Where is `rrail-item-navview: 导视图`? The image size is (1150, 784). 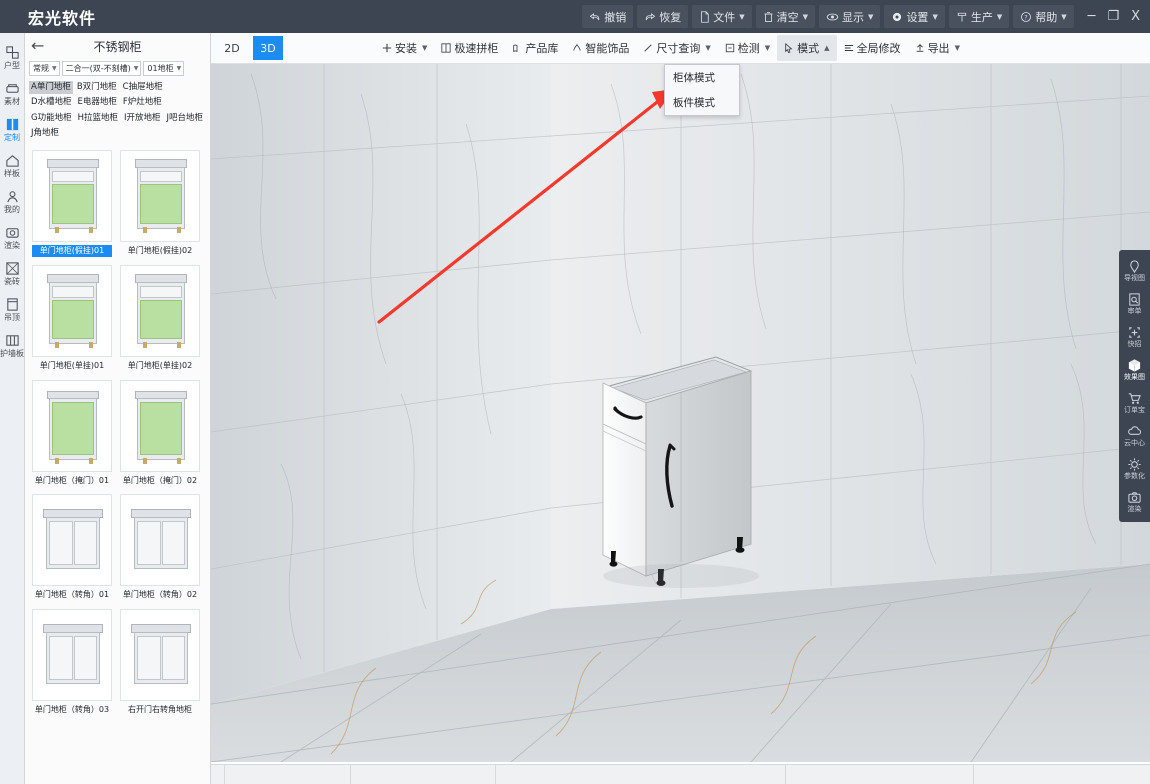 rrail-item-navview: 导视图 is located at coordinates (1134, 270).